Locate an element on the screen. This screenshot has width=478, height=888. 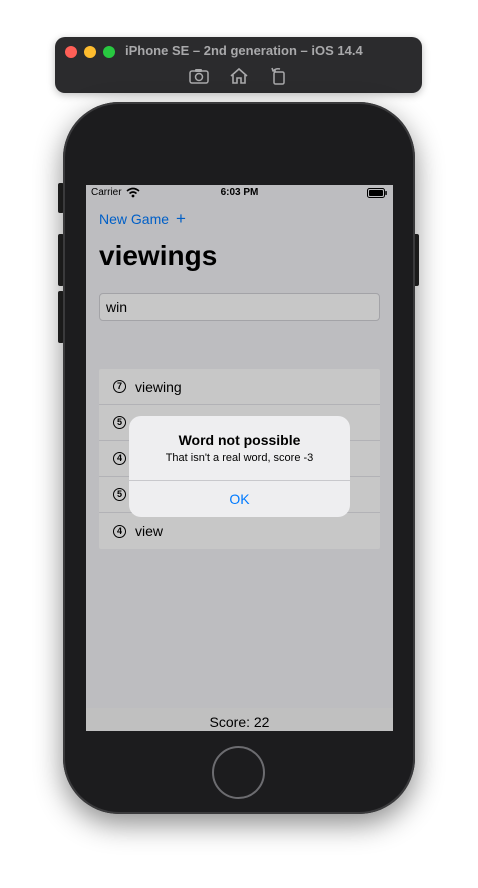
close-window-button is located at coordinates (71, 52).